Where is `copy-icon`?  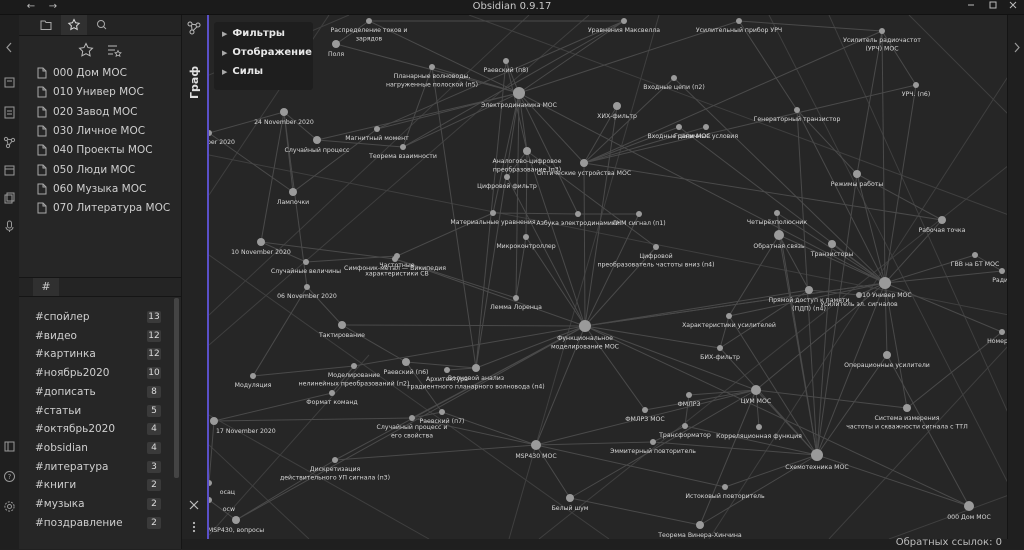
copy-icon is located at coordinates (9, 198).